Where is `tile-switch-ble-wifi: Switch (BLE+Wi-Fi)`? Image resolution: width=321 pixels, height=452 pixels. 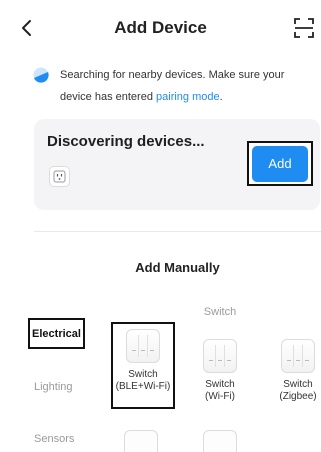
tile-switch-ble-wifi: Switch (BLE+Wi-Fi) is located at coordinates (143, 365).